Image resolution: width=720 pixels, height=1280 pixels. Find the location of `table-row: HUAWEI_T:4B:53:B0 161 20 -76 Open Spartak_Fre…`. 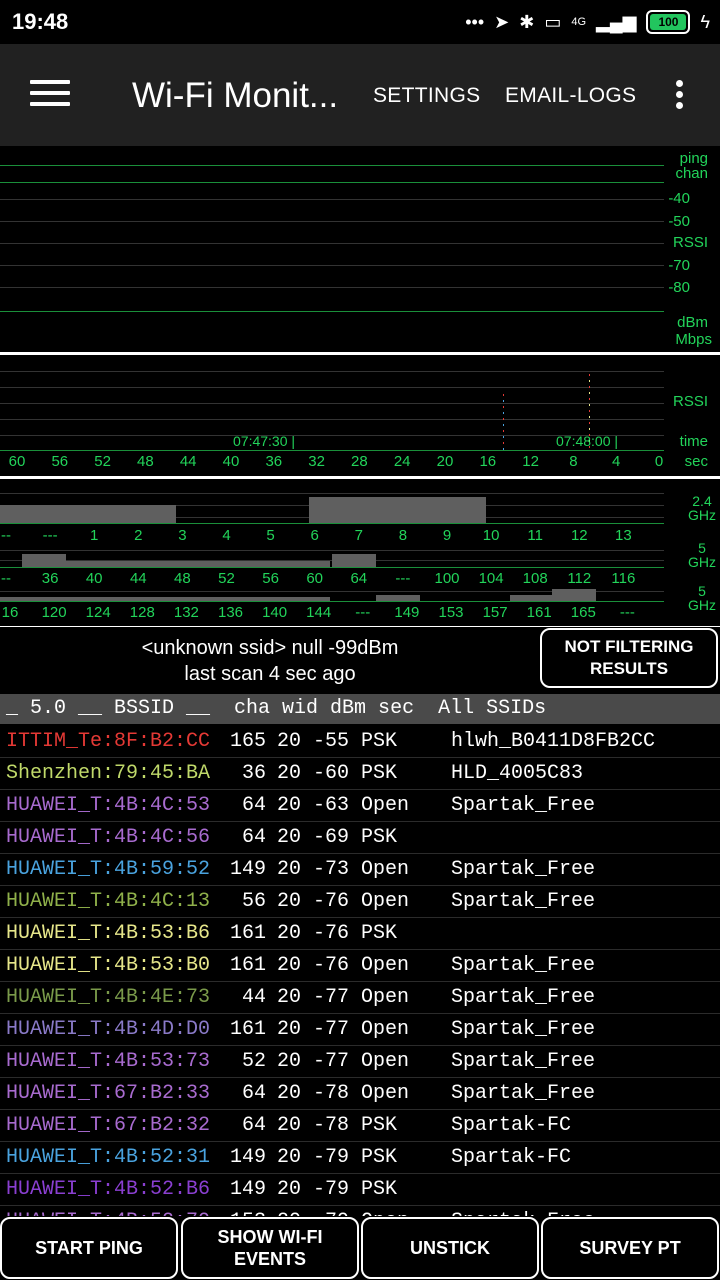

table-row: HUAWEI_T:4B:53:B0 161 20 -76 Open Spartak_Fre… is located at coordinates (360, 966).